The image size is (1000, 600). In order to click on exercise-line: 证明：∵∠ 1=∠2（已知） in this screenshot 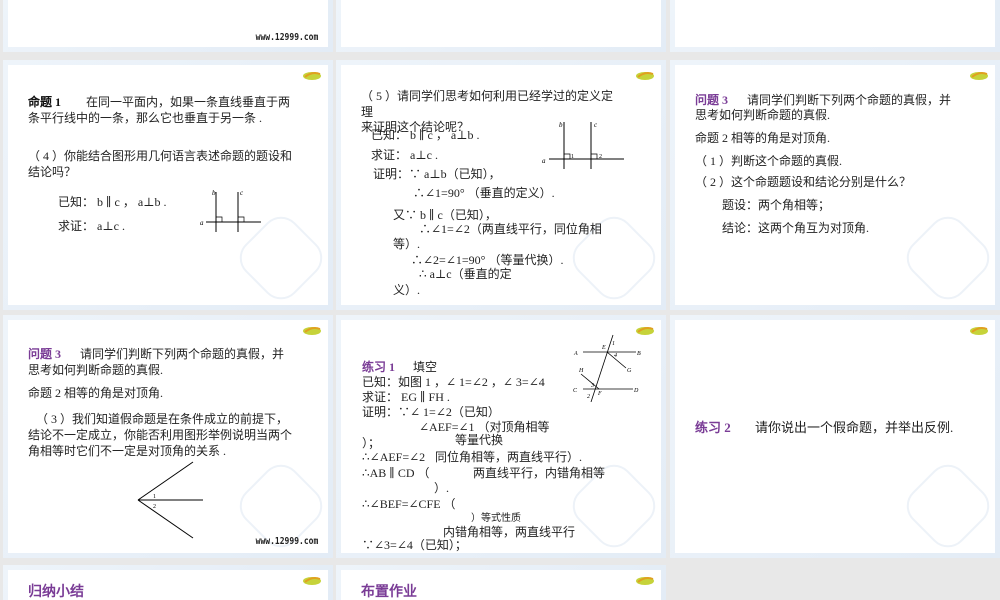, I will do `click(431, 412)`.